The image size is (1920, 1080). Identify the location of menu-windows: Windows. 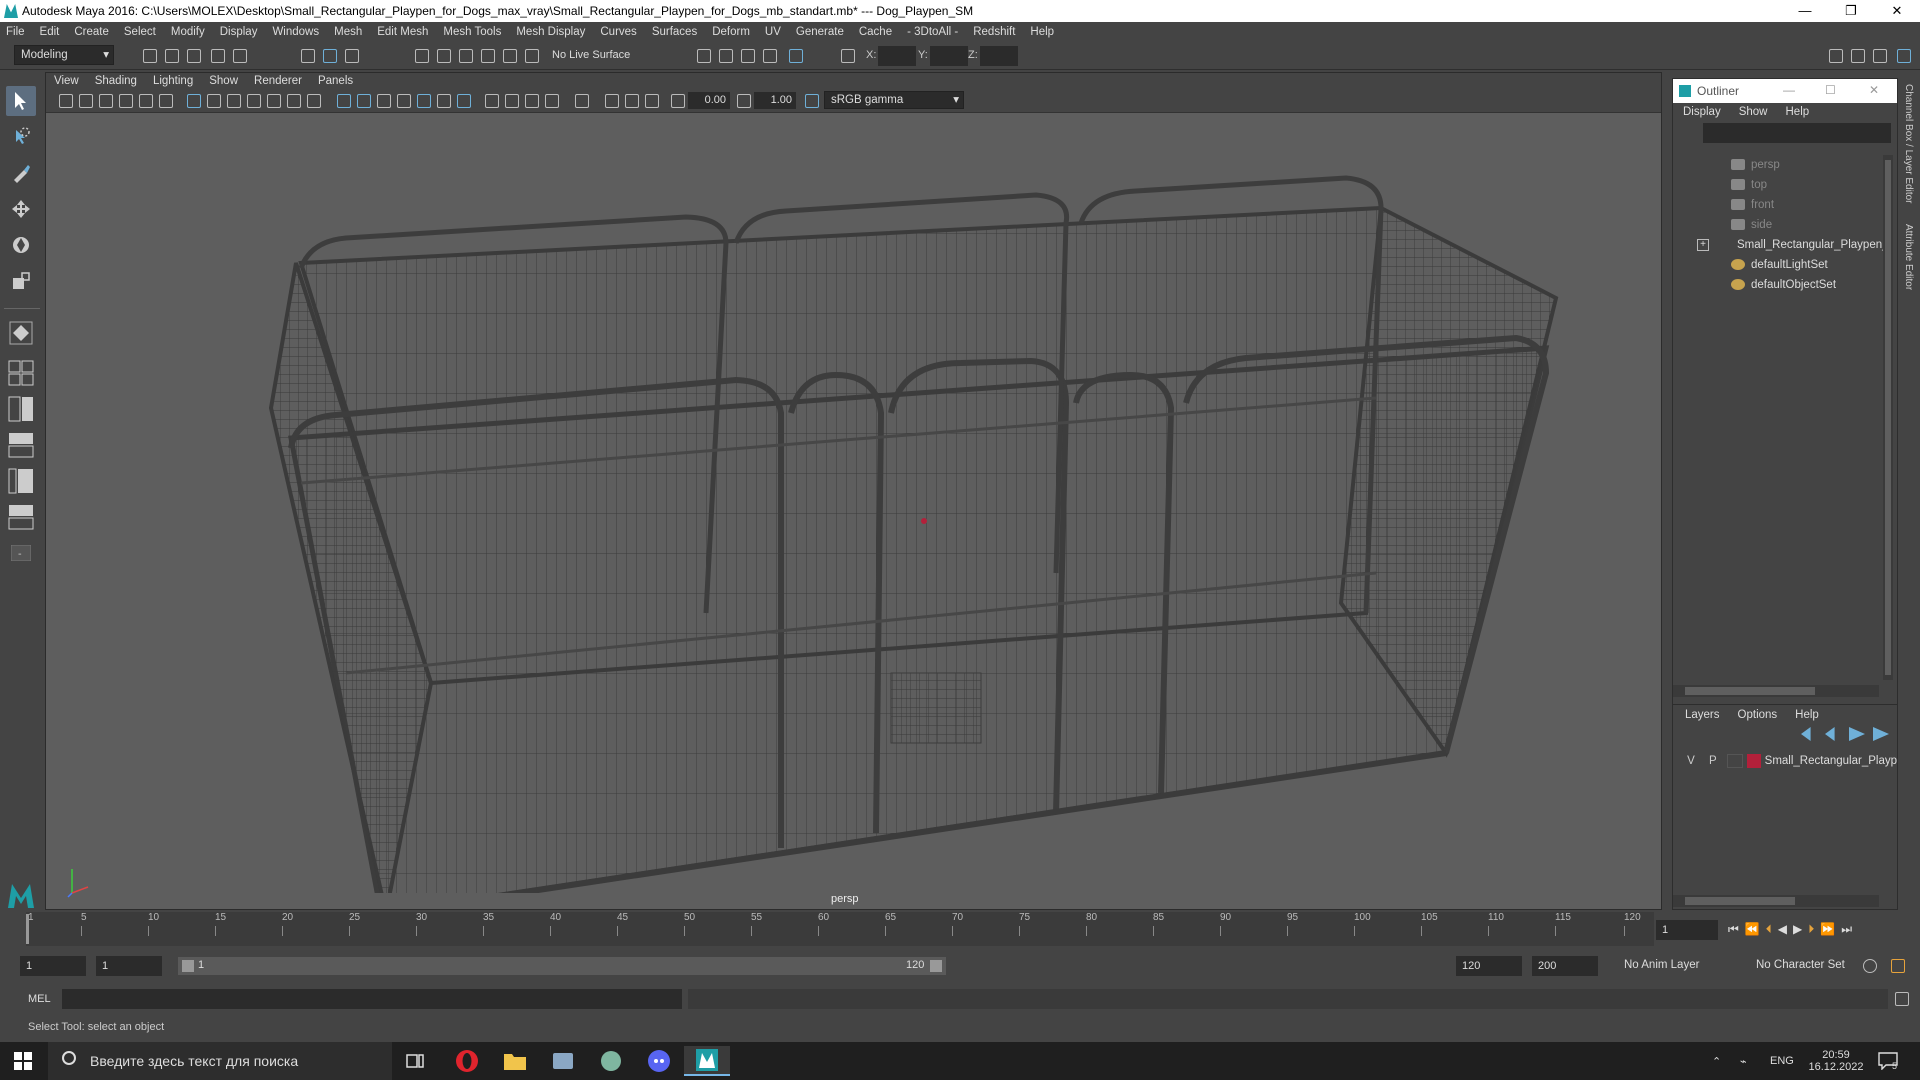
(295, 32).